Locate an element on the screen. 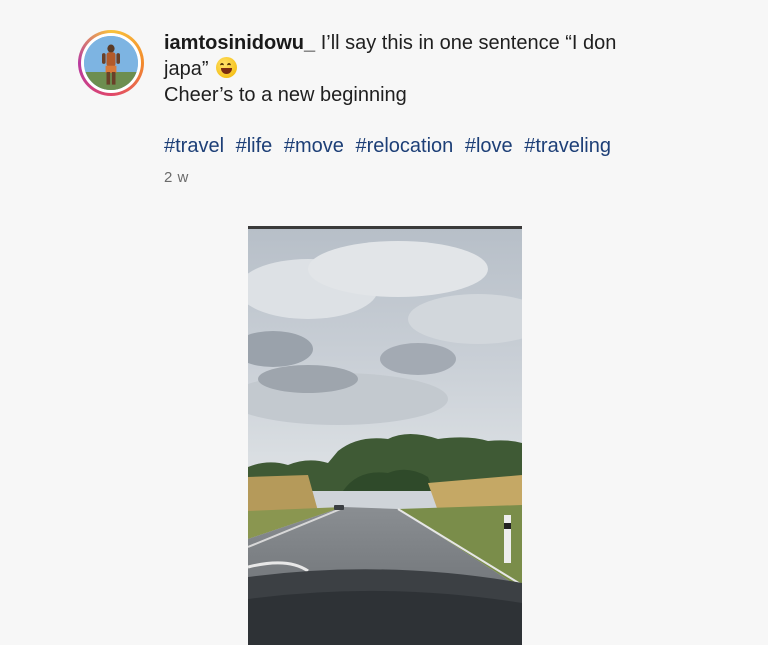  caption-line-3: Cheer’s to a new beginning is located at coordinates (285, 95).